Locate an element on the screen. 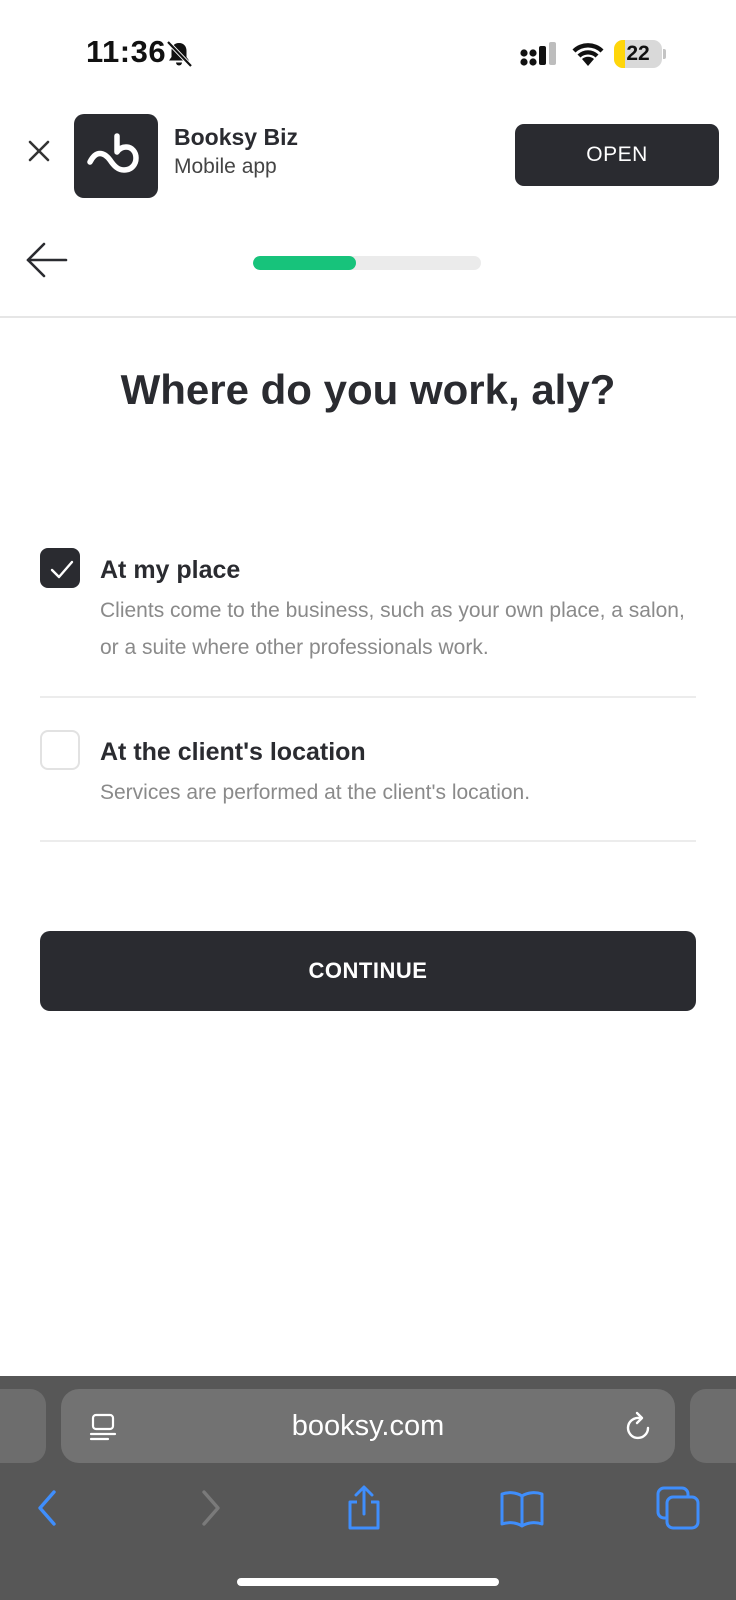  bookmarks-icon is located at coordinates (522, 1508).